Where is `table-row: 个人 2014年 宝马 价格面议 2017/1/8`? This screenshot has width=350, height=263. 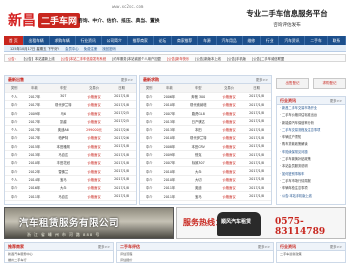
table-row: 个人 2014年 宝马 价格面议 2017/1/8 is located at coordinates (70, 180).